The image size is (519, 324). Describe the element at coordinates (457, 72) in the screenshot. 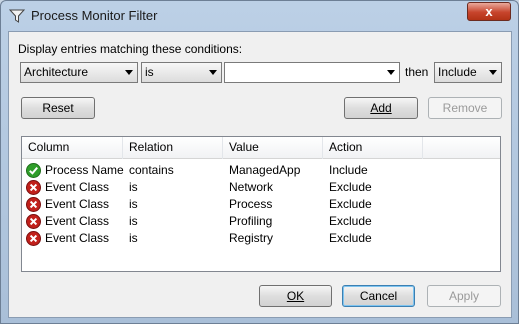

I see `action-select-value: Include` at that location.